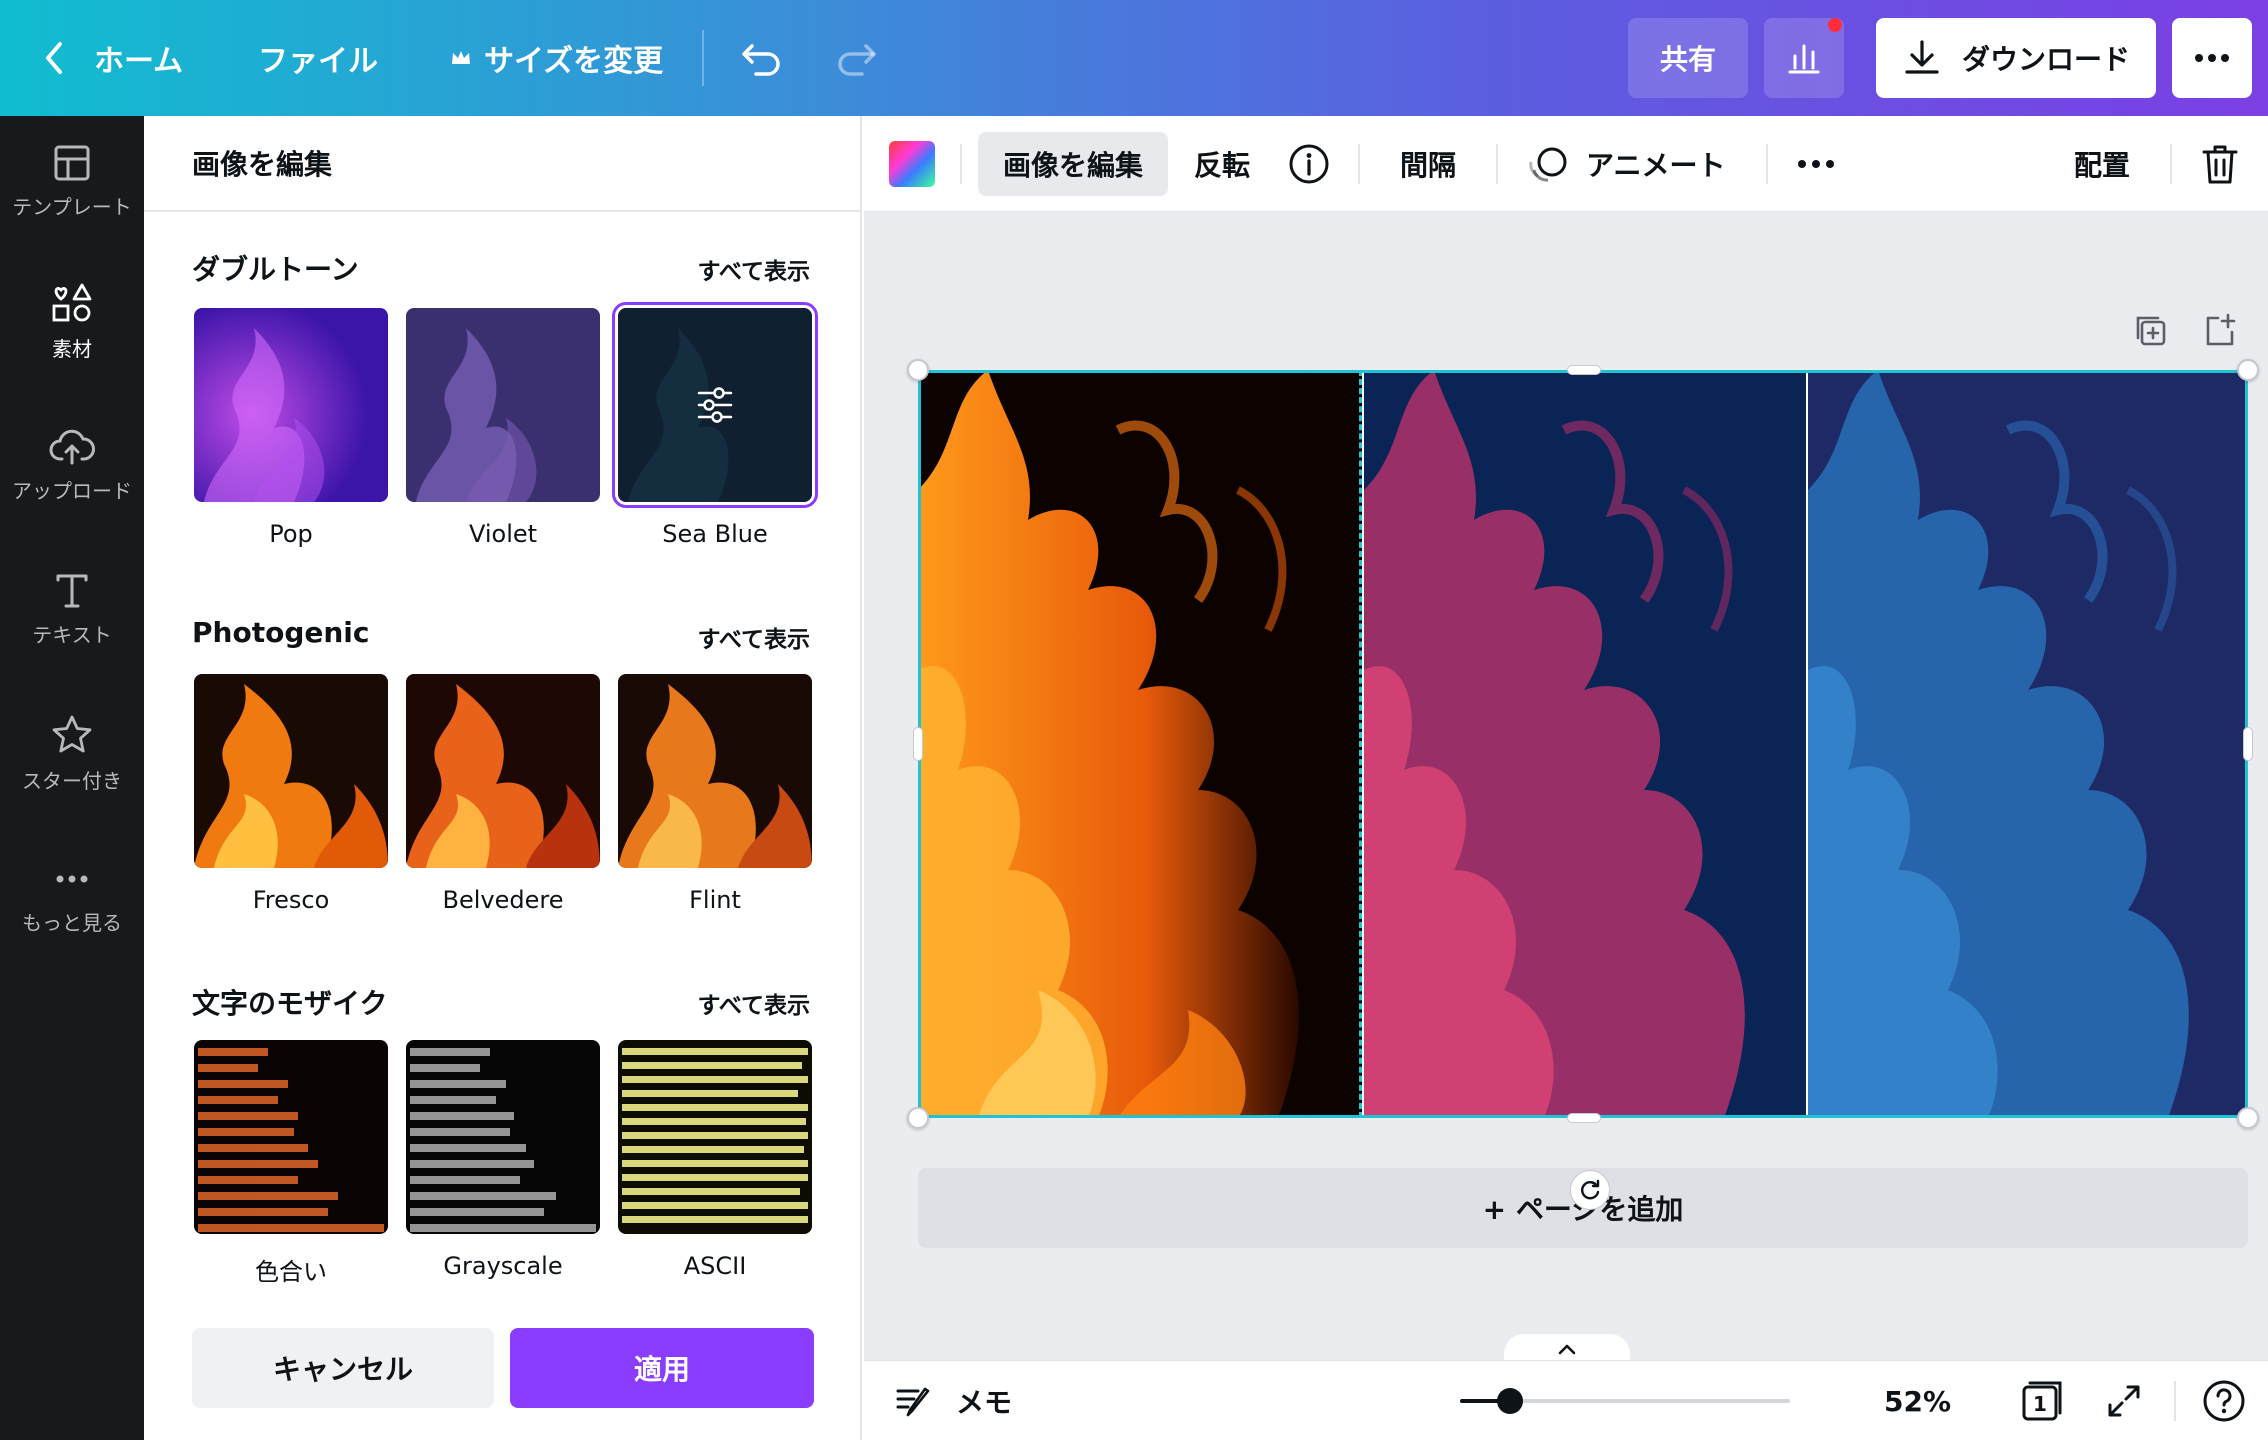 This screenshot has height=1440, width=2268. I want to click on adjust-sliders-icon, so click(715, 405).